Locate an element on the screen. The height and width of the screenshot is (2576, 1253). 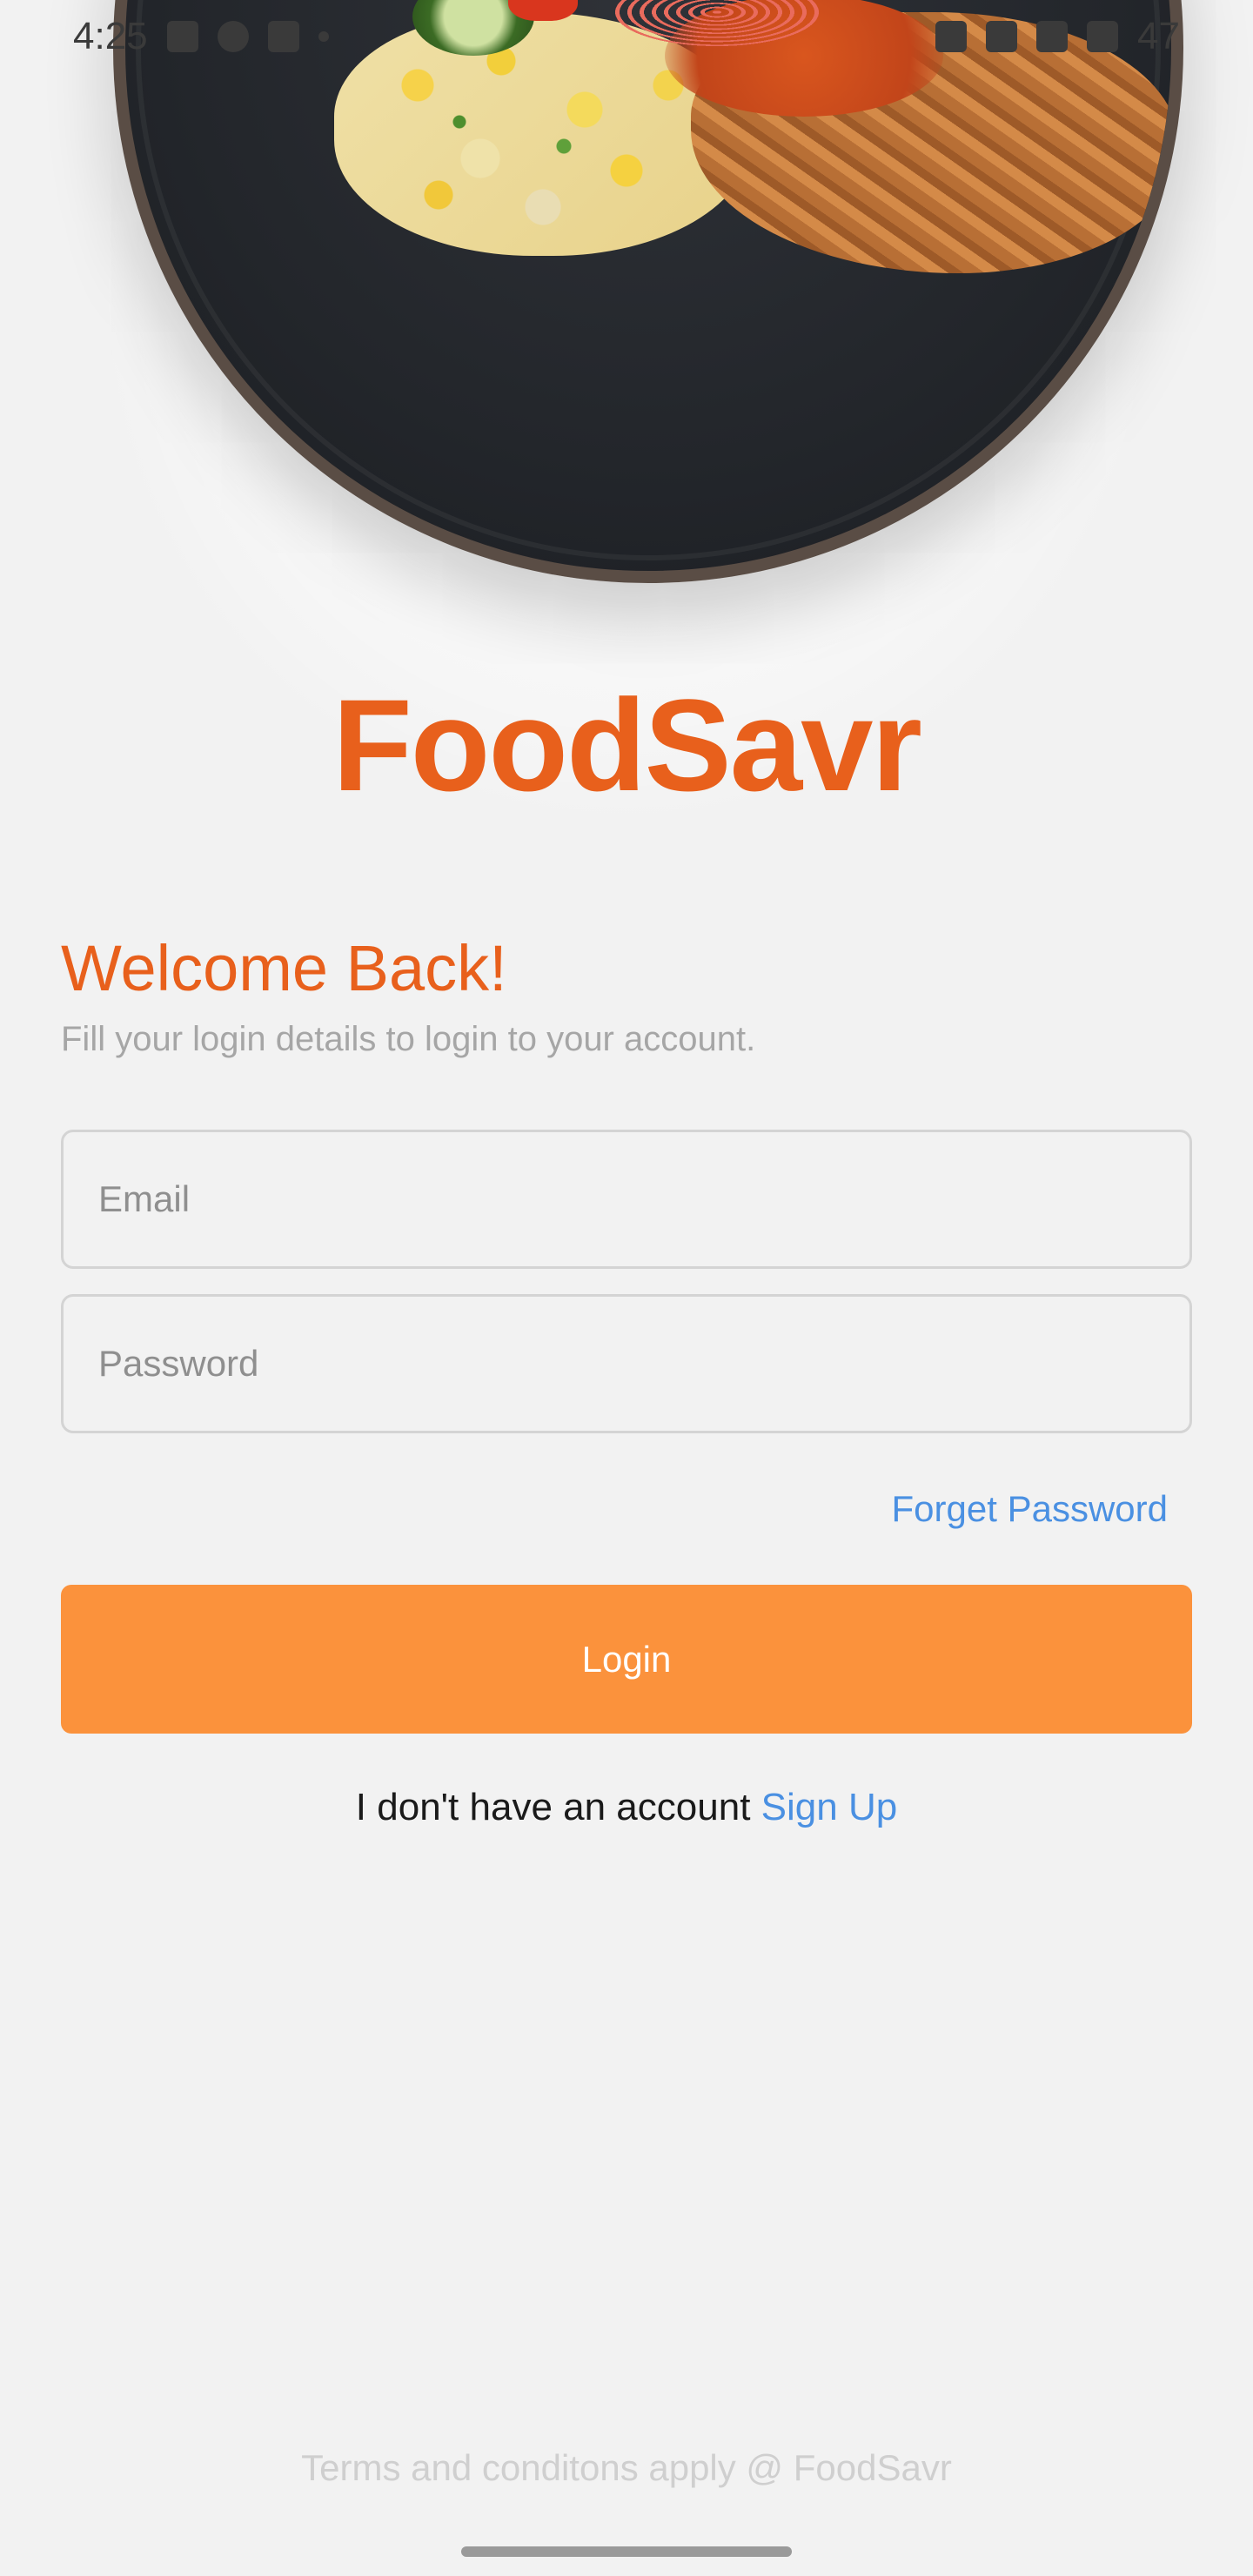
password-input is located at coordinates (626, 1364).